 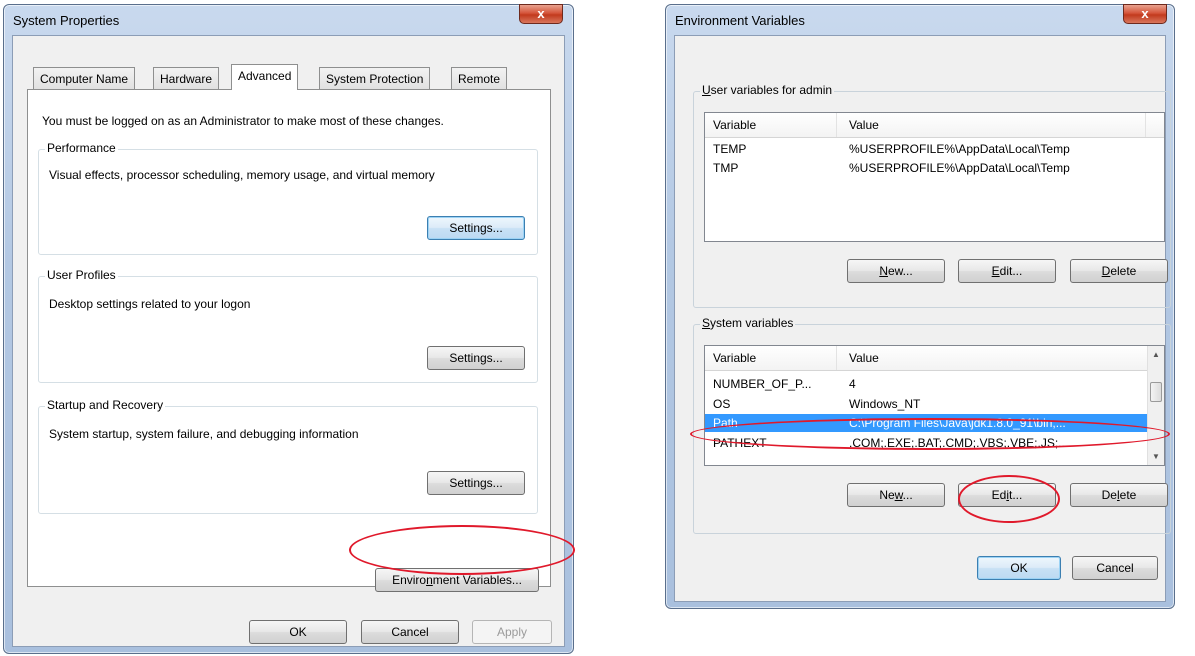 I want to click on user-profiles-label: User Profiles, so click(x=81, y=275).